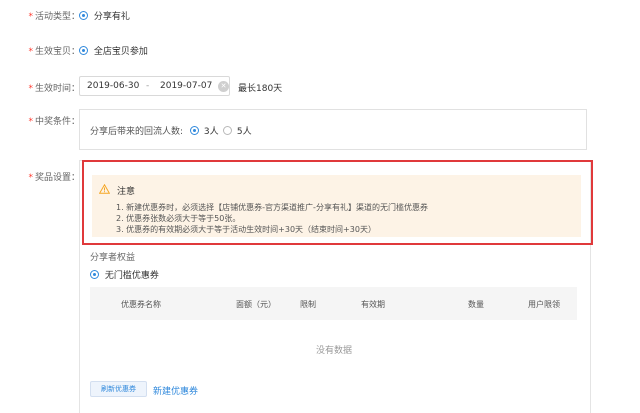 This screenshot has height=413, width=640. I want to click on radio-unselected-icon, so click(227, 130).